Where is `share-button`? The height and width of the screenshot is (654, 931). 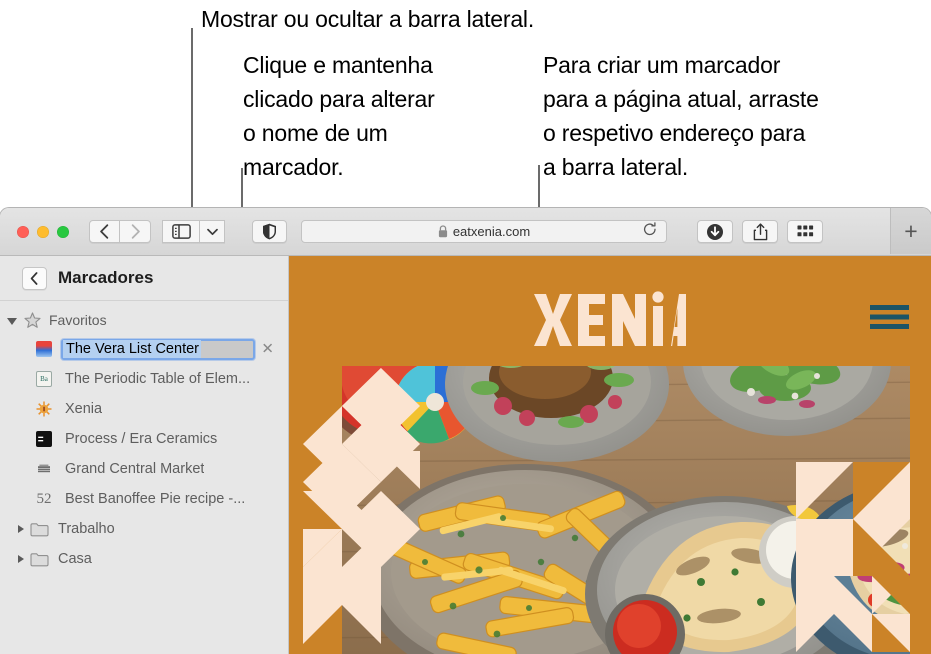
share-button is located at coordinates (760, 231).